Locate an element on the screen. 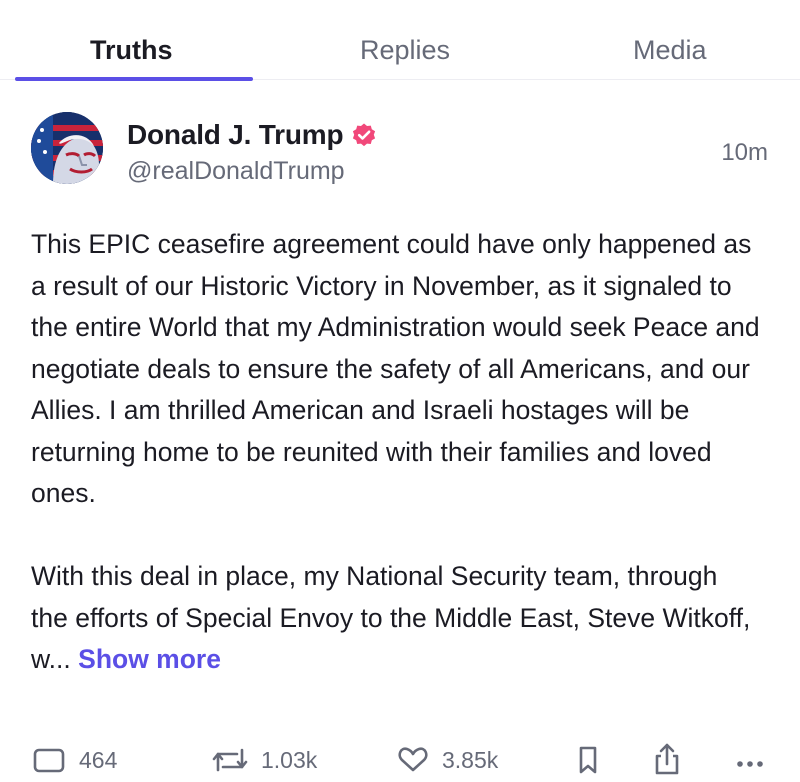 This screenshot has width=800, height=782. more-icon is located at coordinates (750, 764).